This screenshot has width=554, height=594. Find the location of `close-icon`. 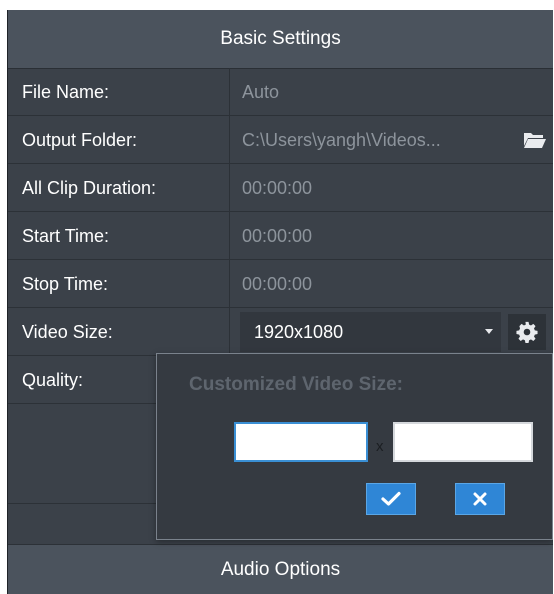

close-icon is located at coordinates (480, 499).